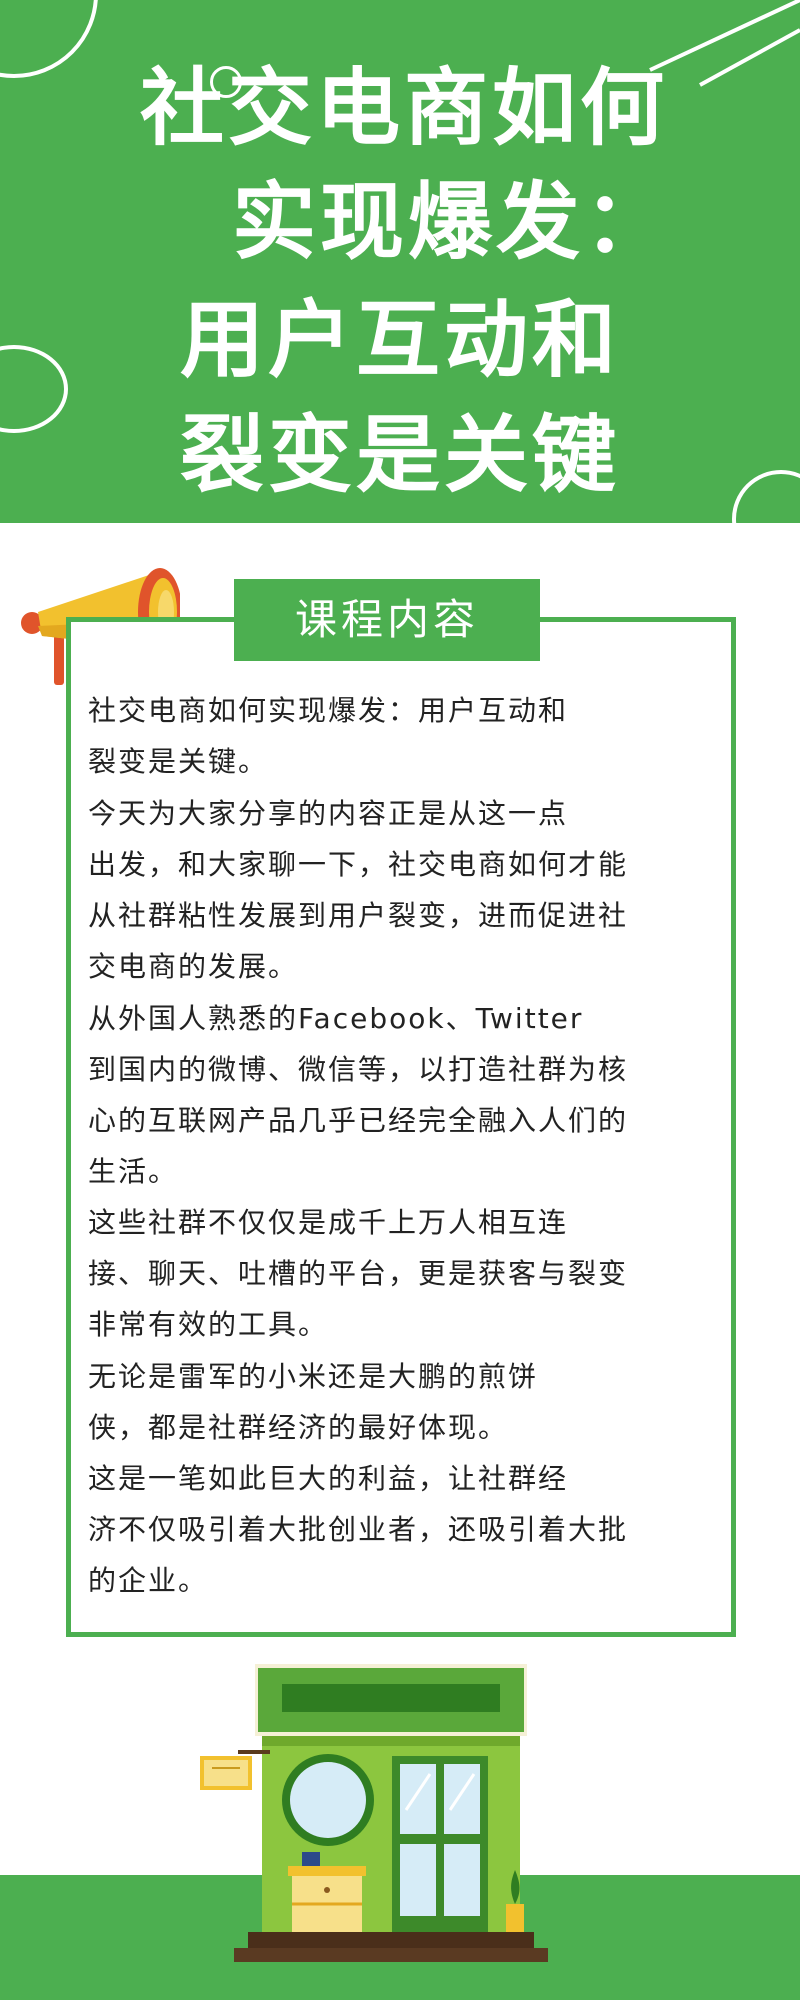 The width and height of the screenshot is (800, 2000). I want to click on page-title-line-1: 社交电商如何, so click(404, 108).